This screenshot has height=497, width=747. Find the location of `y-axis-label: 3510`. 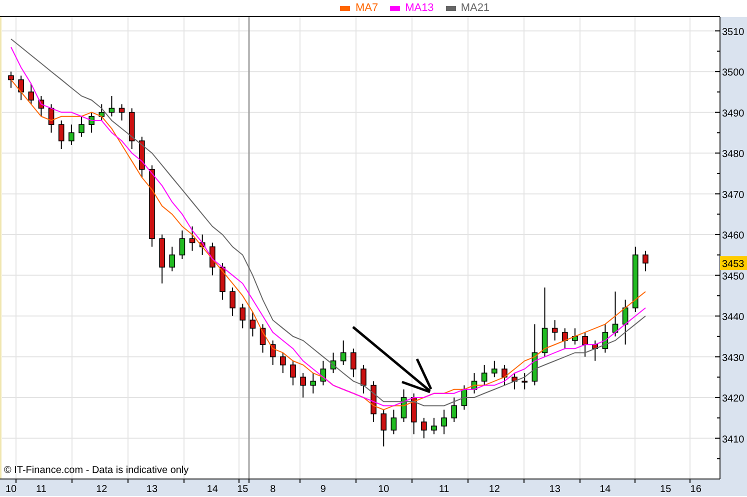

y-axis-label: 3510 is located at coordinates (733, 32).